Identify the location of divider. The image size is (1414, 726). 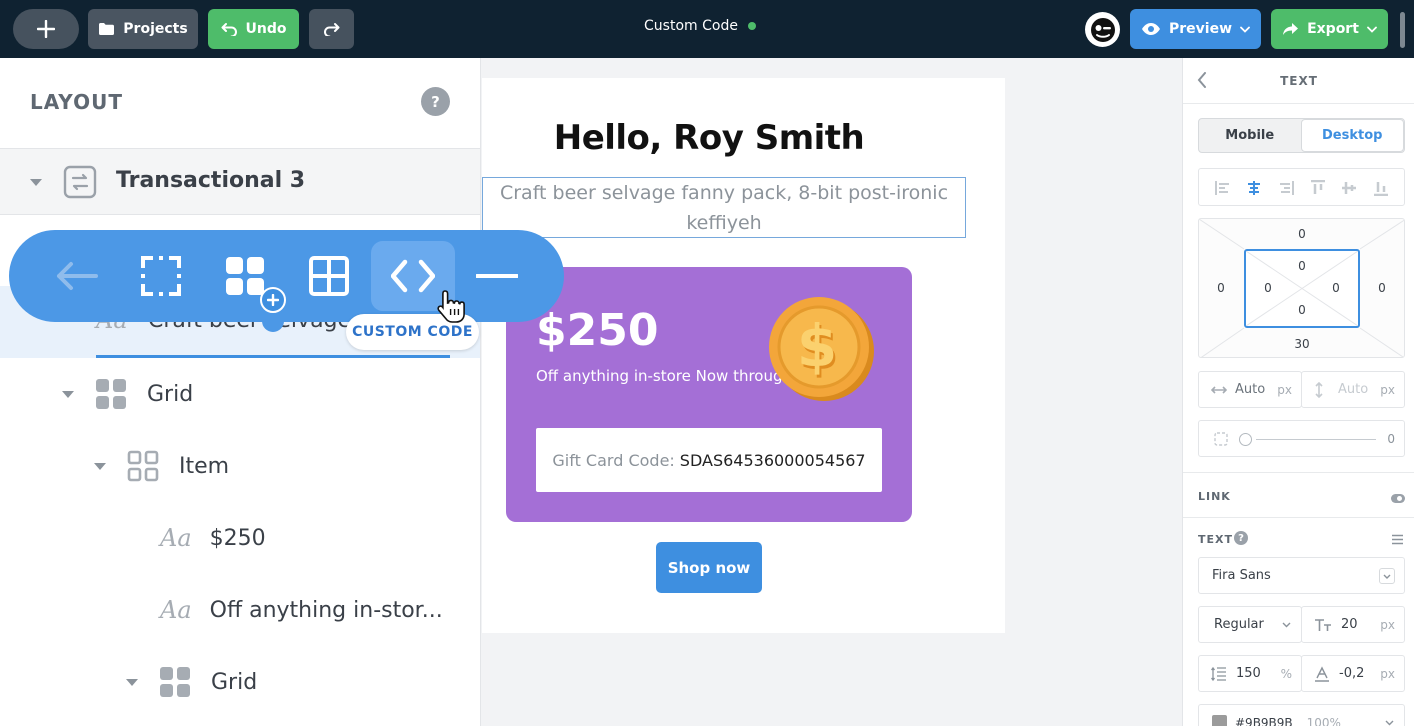
(1298, 103).